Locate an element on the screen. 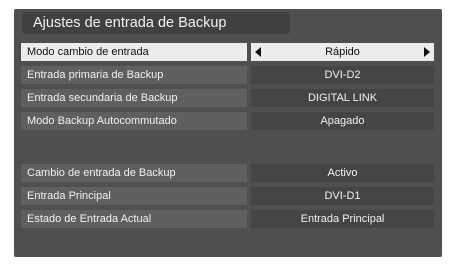 This screenshot has height=266, width=454. row-entrada-primaria-de-backup: Entrada primaria de Backup DVI-D2 is located at coordinates (227, 75).